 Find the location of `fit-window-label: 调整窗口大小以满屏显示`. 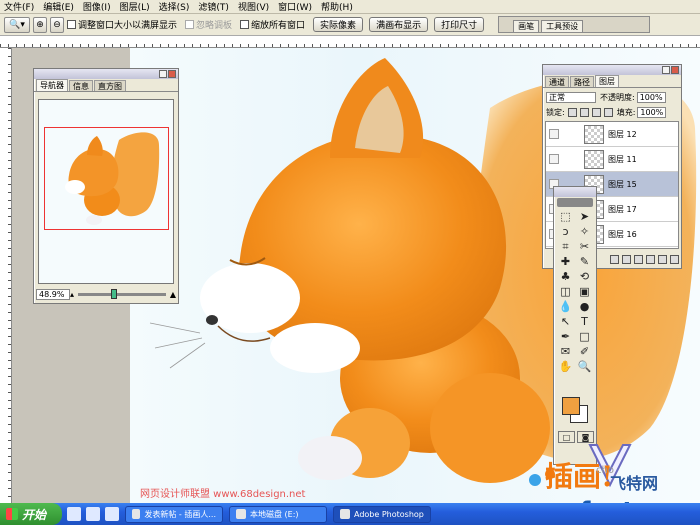

fit-window-label: 调整窗口大小以满屏显示 is located at coordinates (128, 26).